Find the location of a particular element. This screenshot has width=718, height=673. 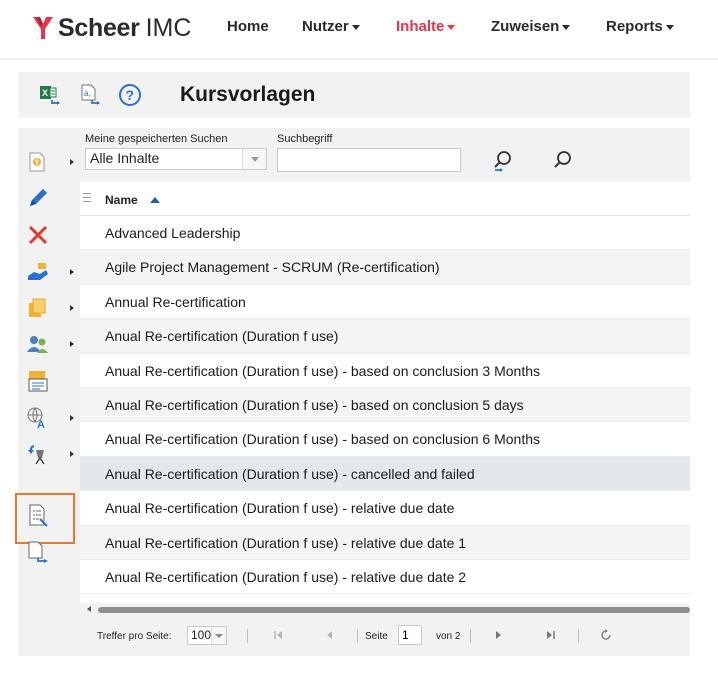

delete-icon is located at coordinates (38, 235).